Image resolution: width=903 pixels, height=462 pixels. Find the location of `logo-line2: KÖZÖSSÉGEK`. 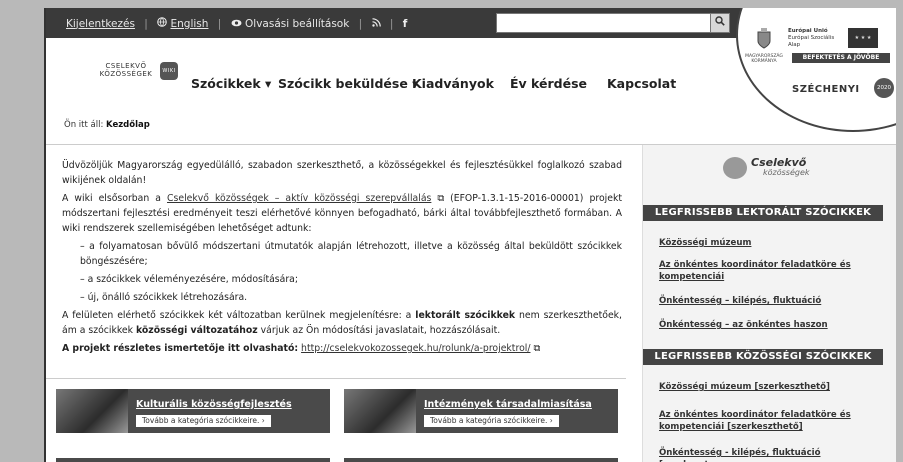

logo-line2: KÖZÖSSÉGEK is located at coordinates (126, 74).